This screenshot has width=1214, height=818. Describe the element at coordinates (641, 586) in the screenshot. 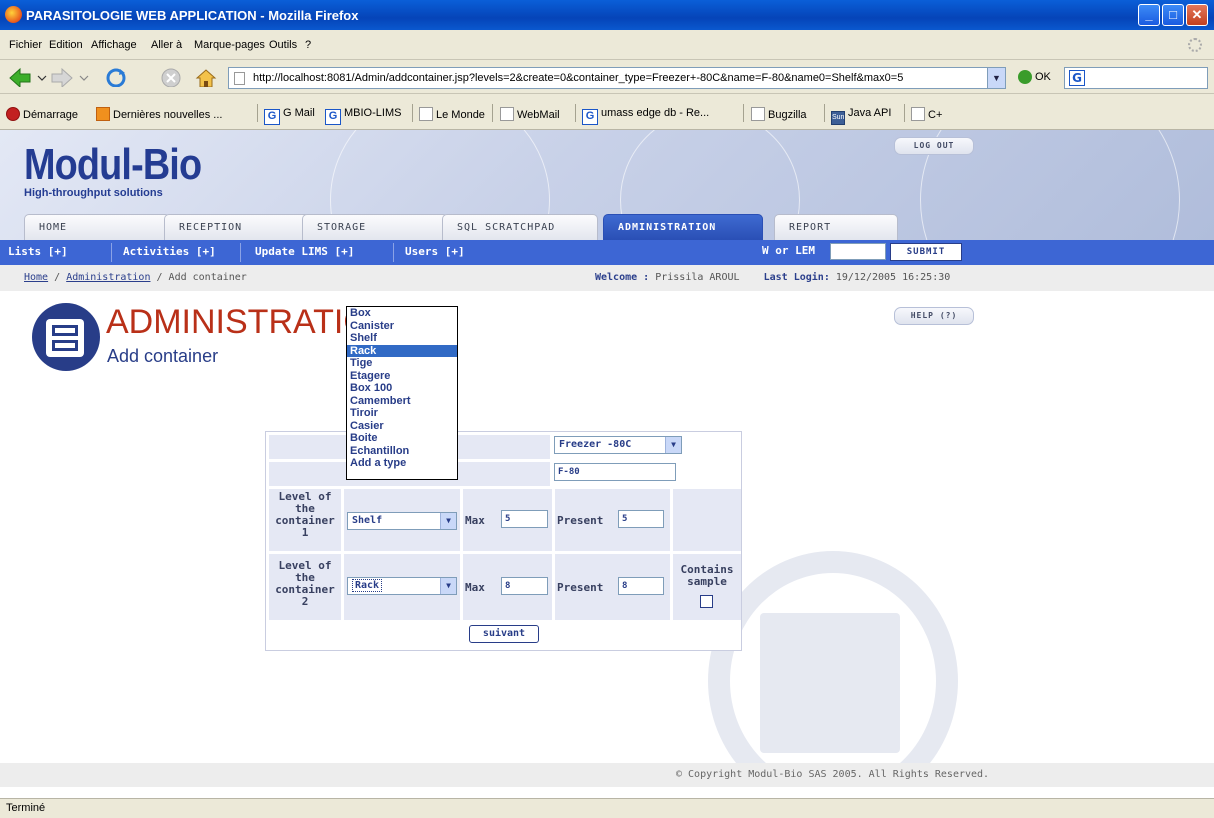

I see `present2-input: 8` at that location.